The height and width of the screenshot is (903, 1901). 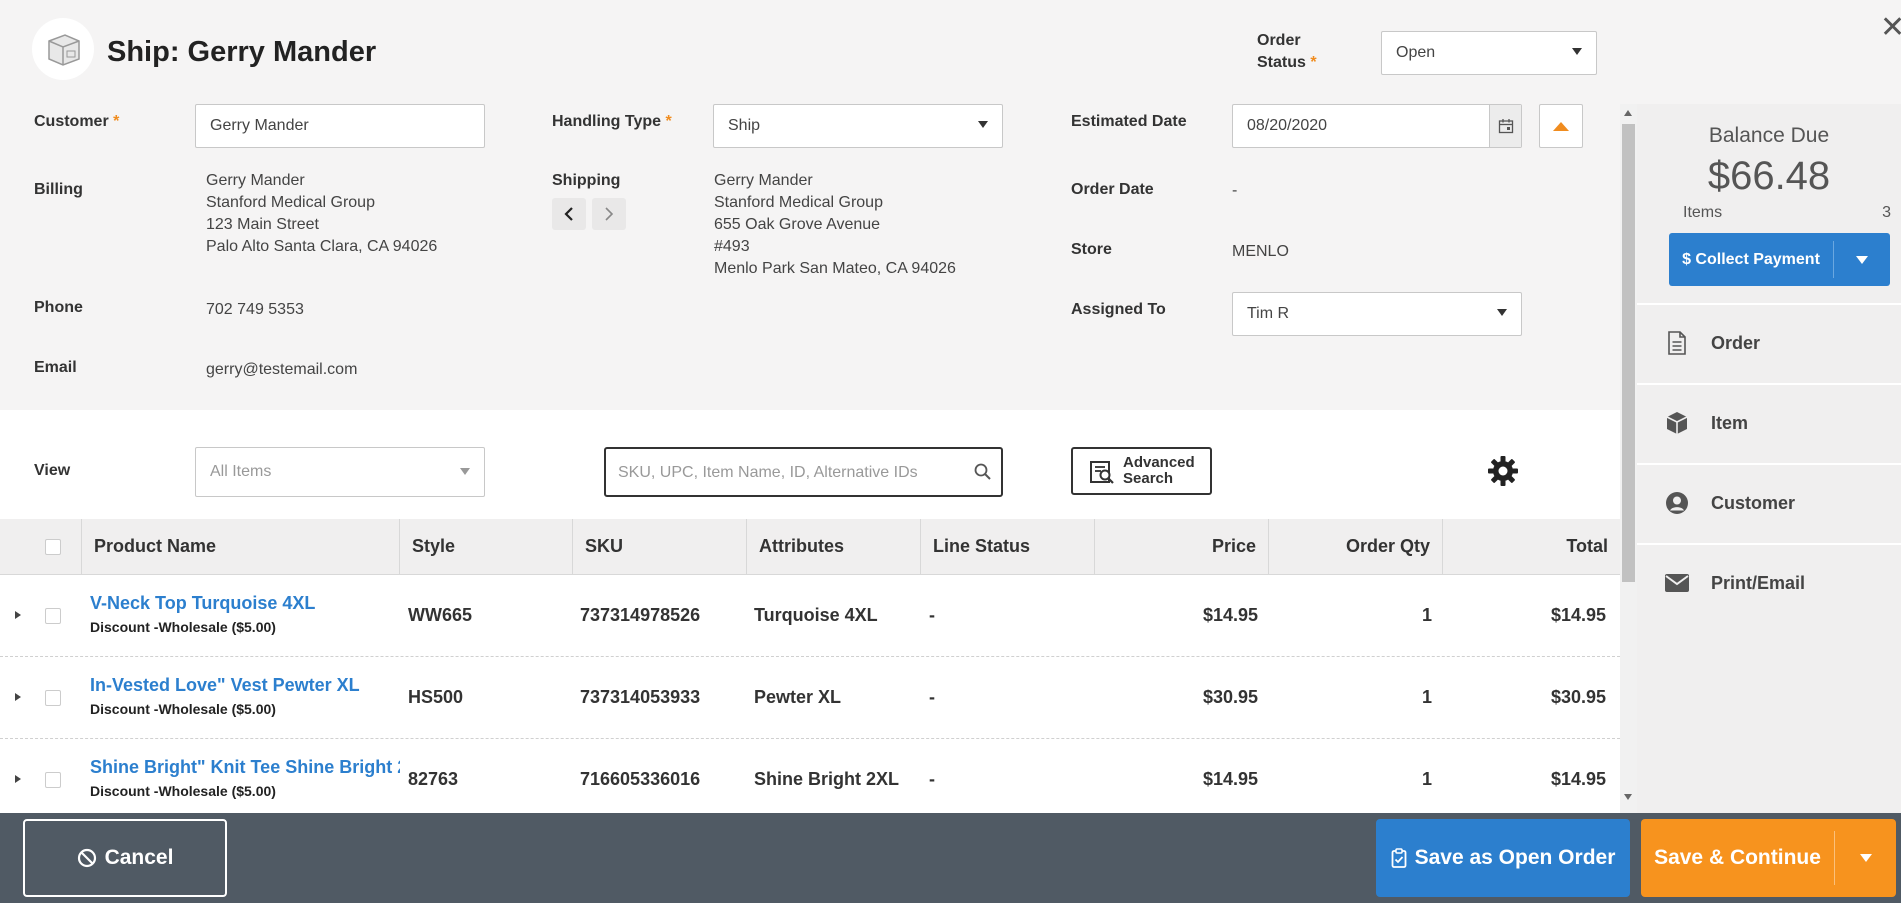 What do you see at coordinates (440, 615) in the screenshot?
I see `style-cell: WW665` at bounding box center [440, 615].